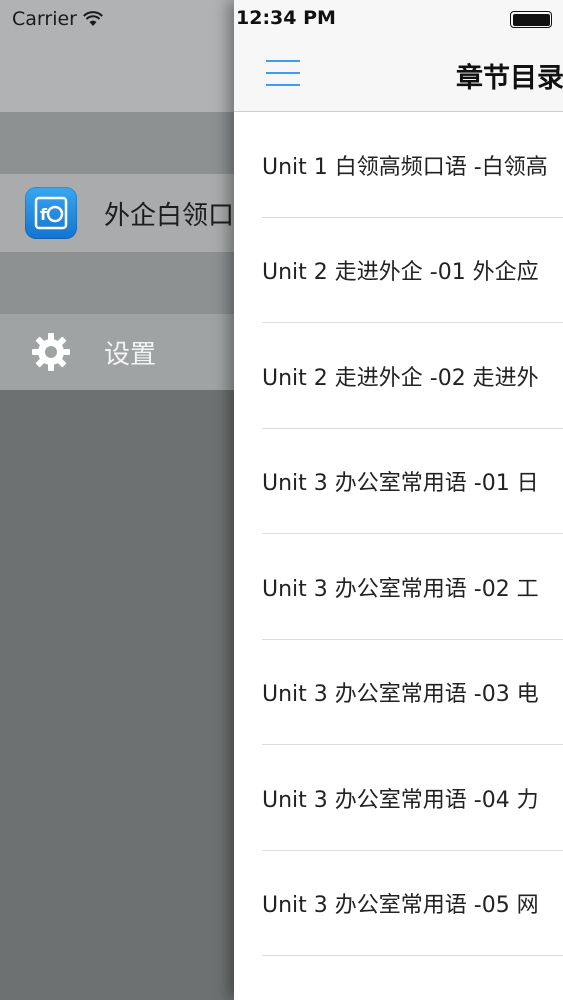 This screenshot has height=1000, width=563. I want to click on status-time: 12:34 PM, so click(286, 18).